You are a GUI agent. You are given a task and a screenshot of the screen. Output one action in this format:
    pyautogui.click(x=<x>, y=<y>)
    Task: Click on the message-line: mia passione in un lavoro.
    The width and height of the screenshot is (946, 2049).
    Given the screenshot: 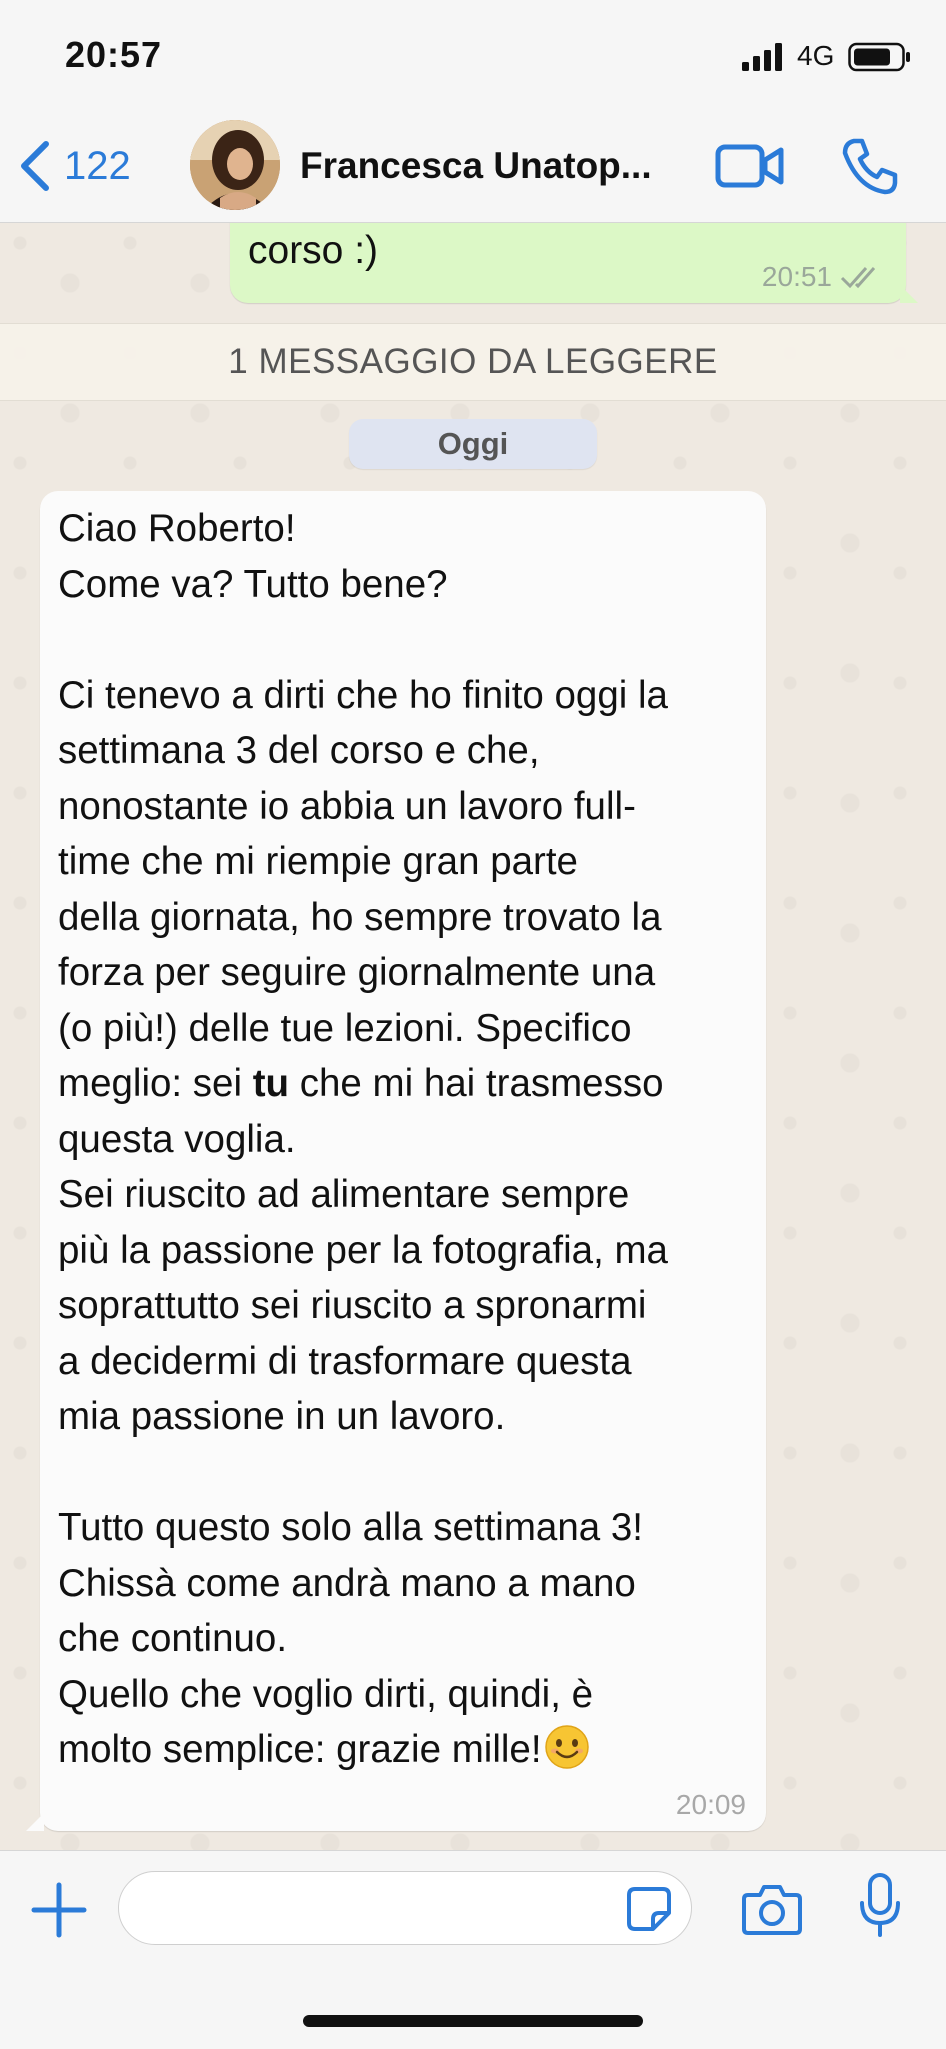 What is the action you would take?
    pyautogui.click(x=282, y=1416)
    